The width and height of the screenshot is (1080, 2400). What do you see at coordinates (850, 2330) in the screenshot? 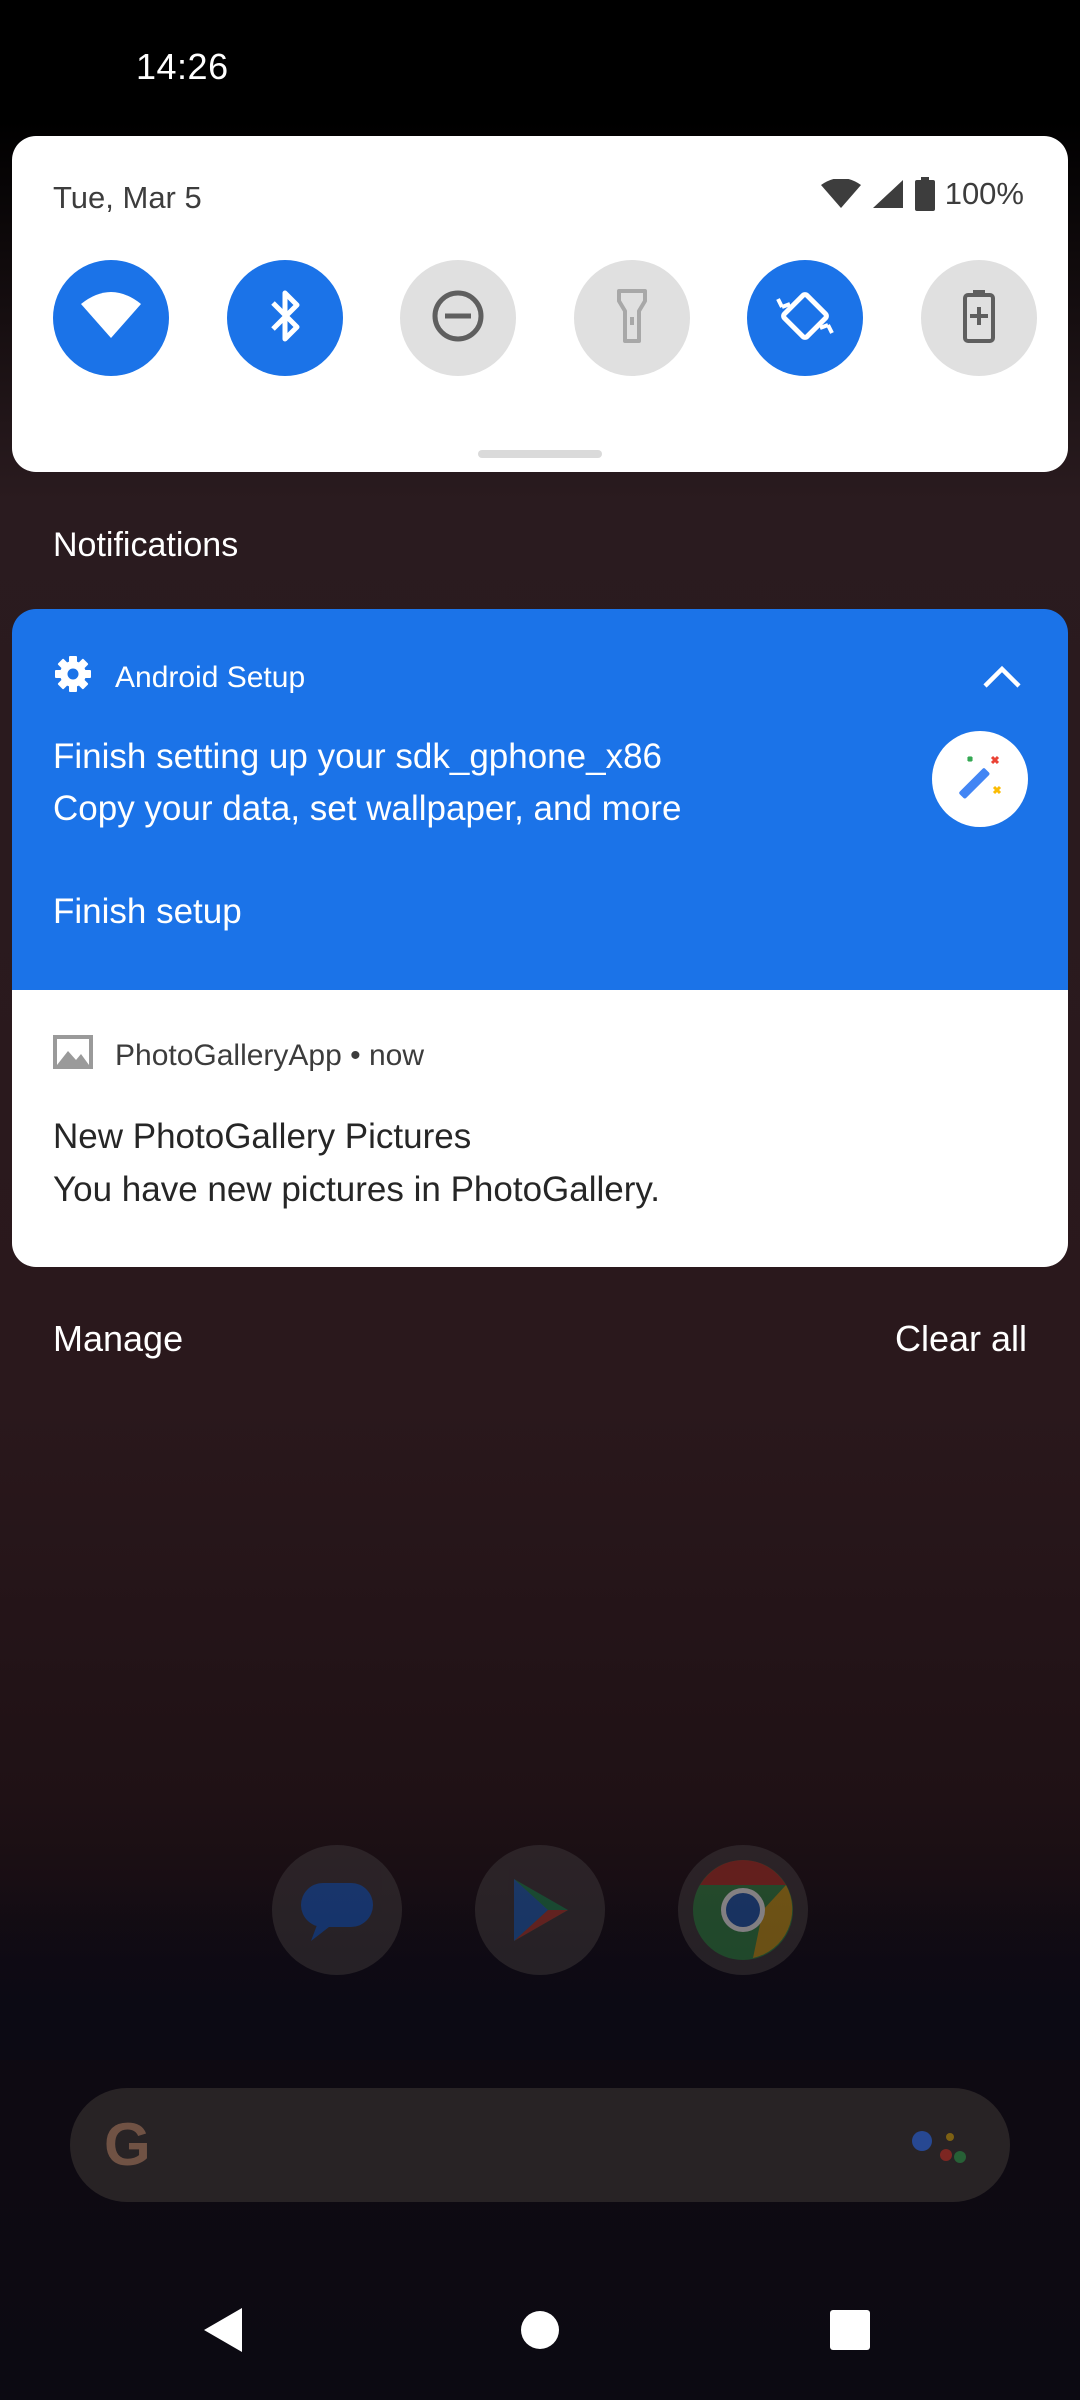
I see `recents-icon` at bounding box center [850, 2330].